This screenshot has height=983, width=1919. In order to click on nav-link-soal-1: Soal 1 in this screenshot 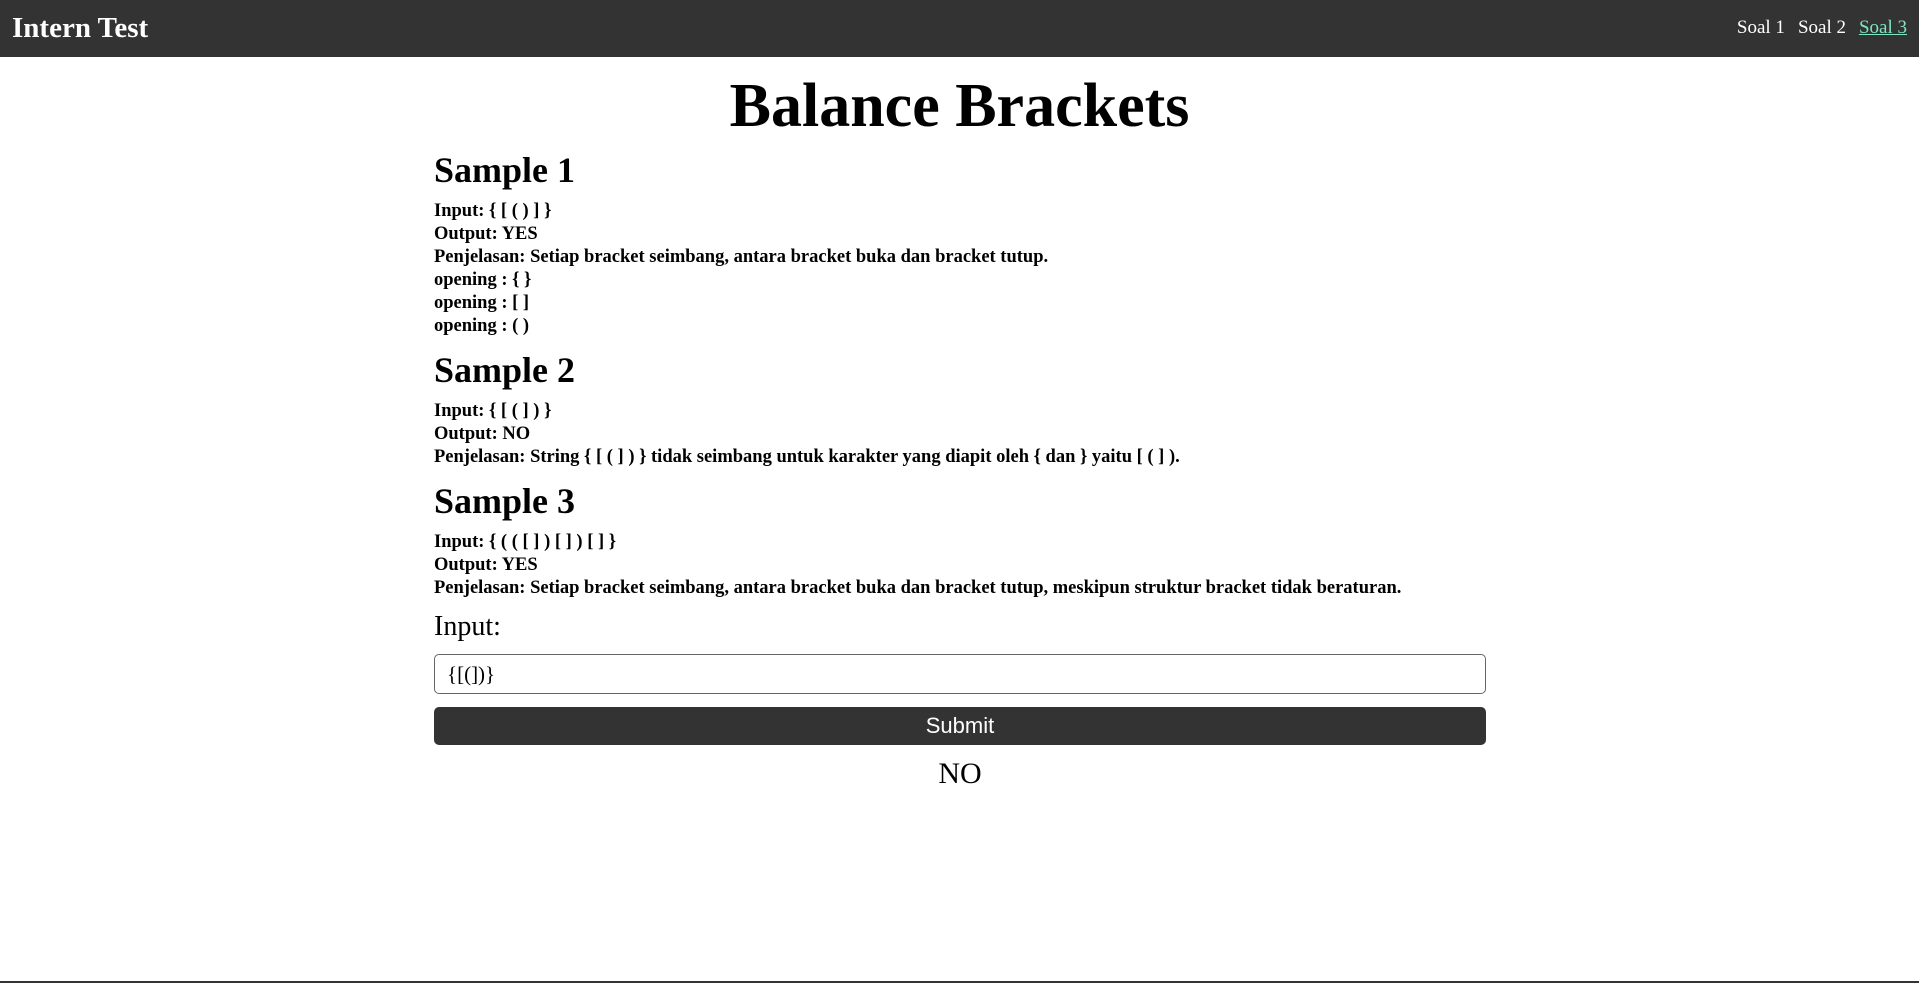, I will do `click(1761, 28)`.